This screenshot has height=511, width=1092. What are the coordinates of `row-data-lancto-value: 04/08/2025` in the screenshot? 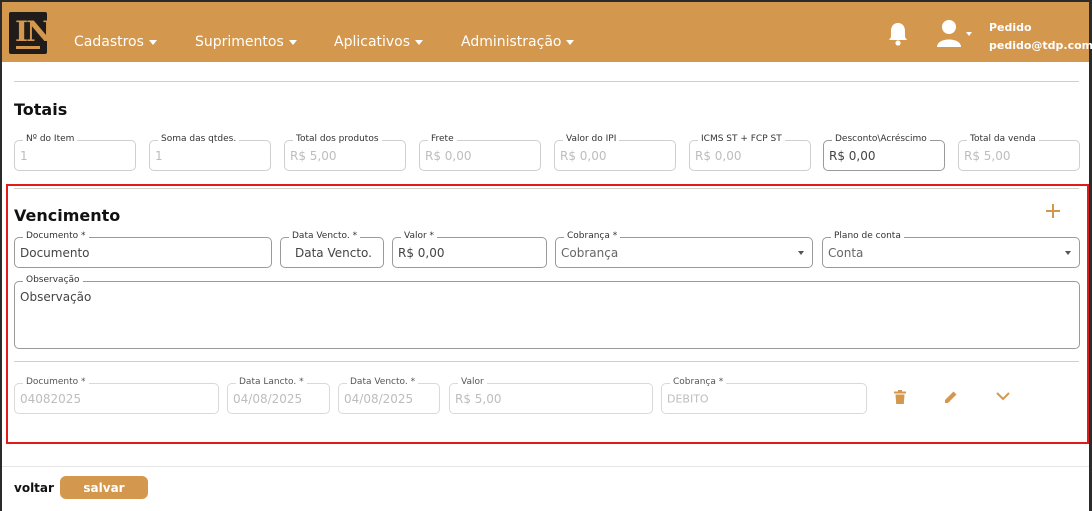 It's located at (268, 398).